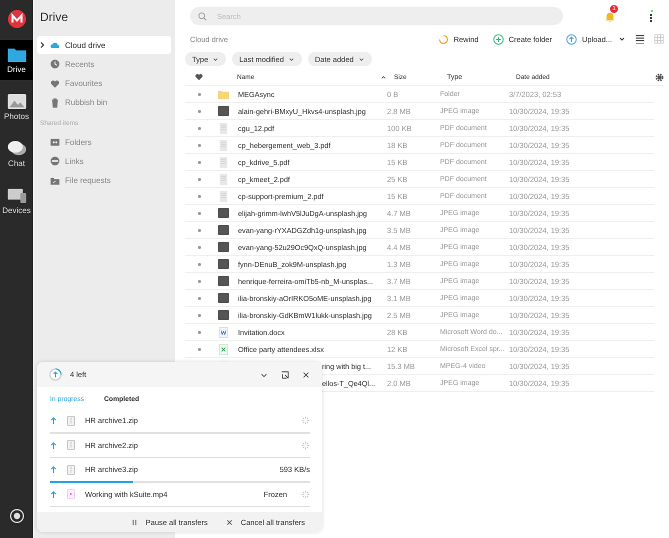 The image size is (669, 538). Describe the element at coordinates (134, 522) in the screenshot. I see `pause-icon` at that location.